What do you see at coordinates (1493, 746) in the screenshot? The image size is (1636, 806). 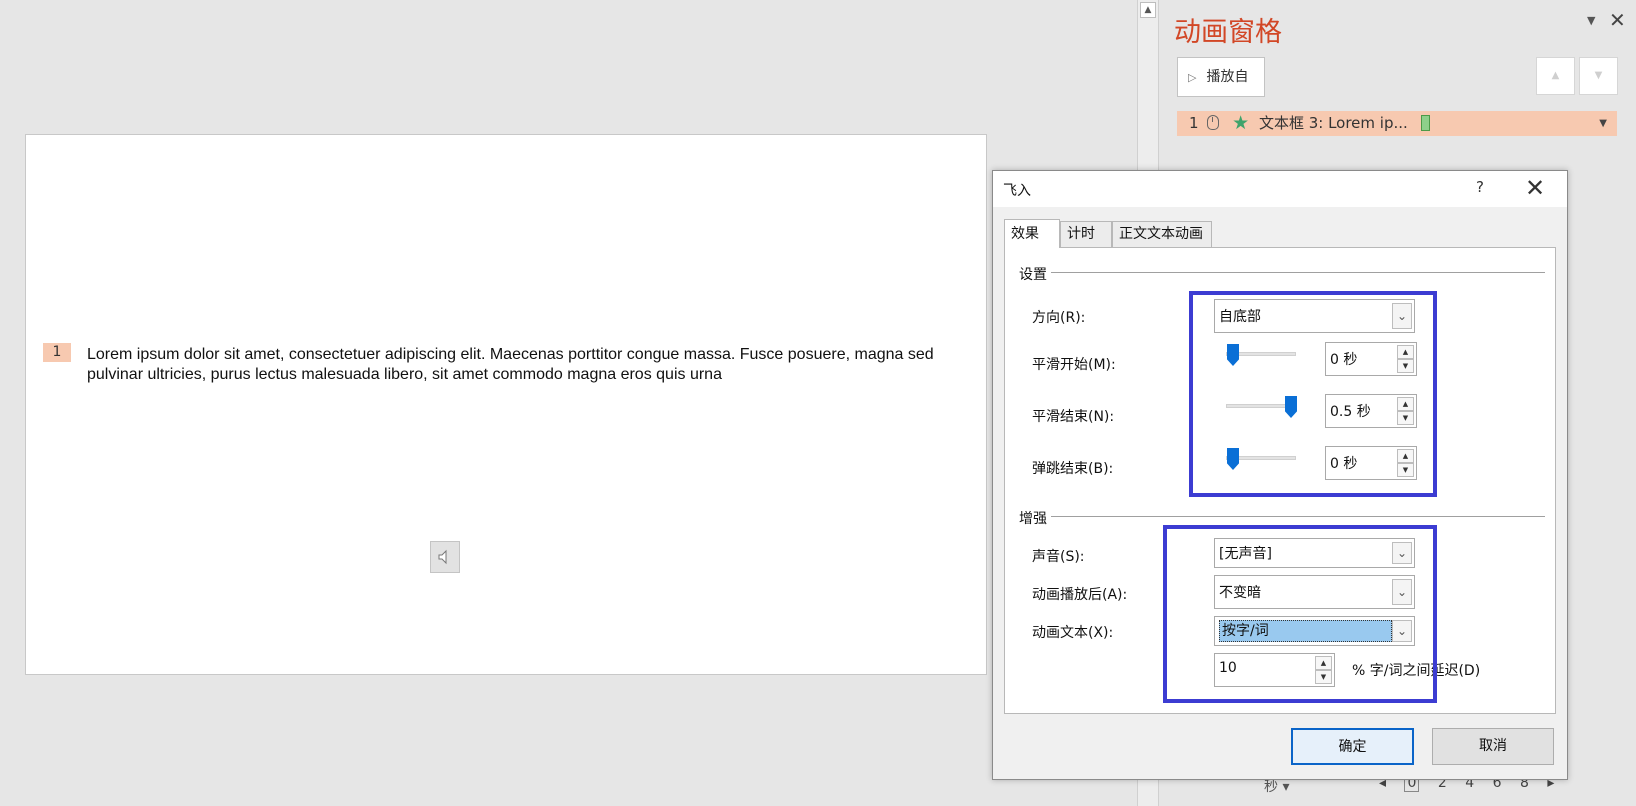 I see `cancel-button: 取消` at bounding box center [1493, 746].